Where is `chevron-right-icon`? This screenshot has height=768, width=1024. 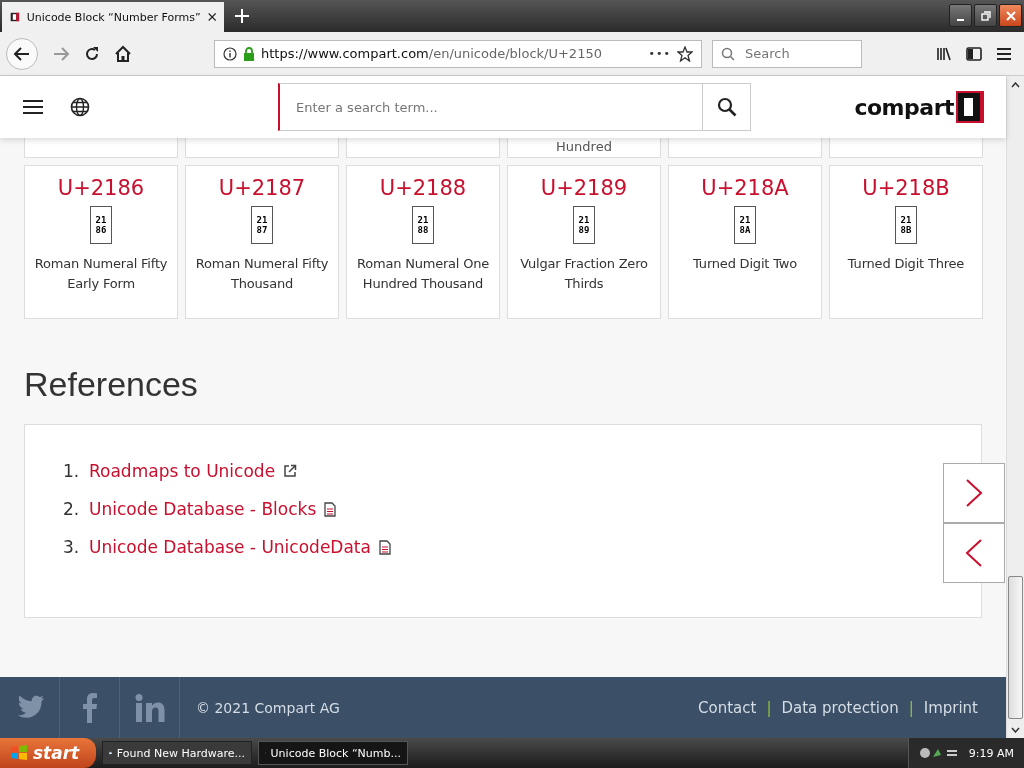 chevron-right-icon is located at coordinates (974, 493).